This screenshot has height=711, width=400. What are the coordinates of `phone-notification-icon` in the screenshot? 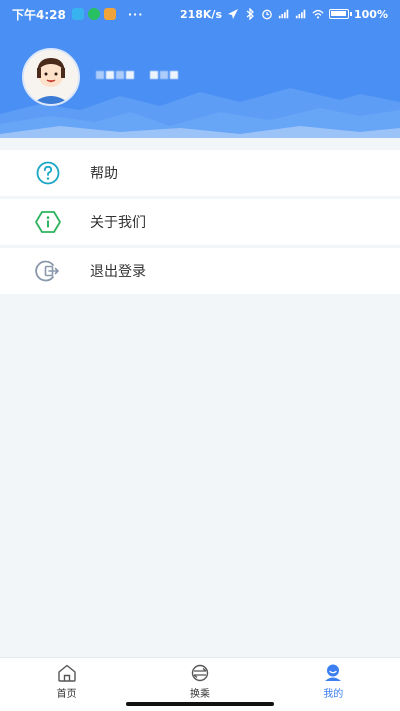 It's located at (93, 14).